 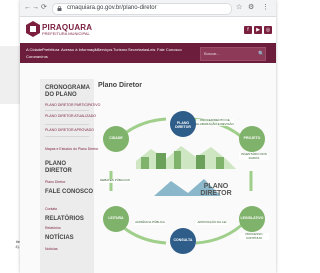 I want to click on step-circle-consulta: CONSULTA, so click(x=183, y=241).